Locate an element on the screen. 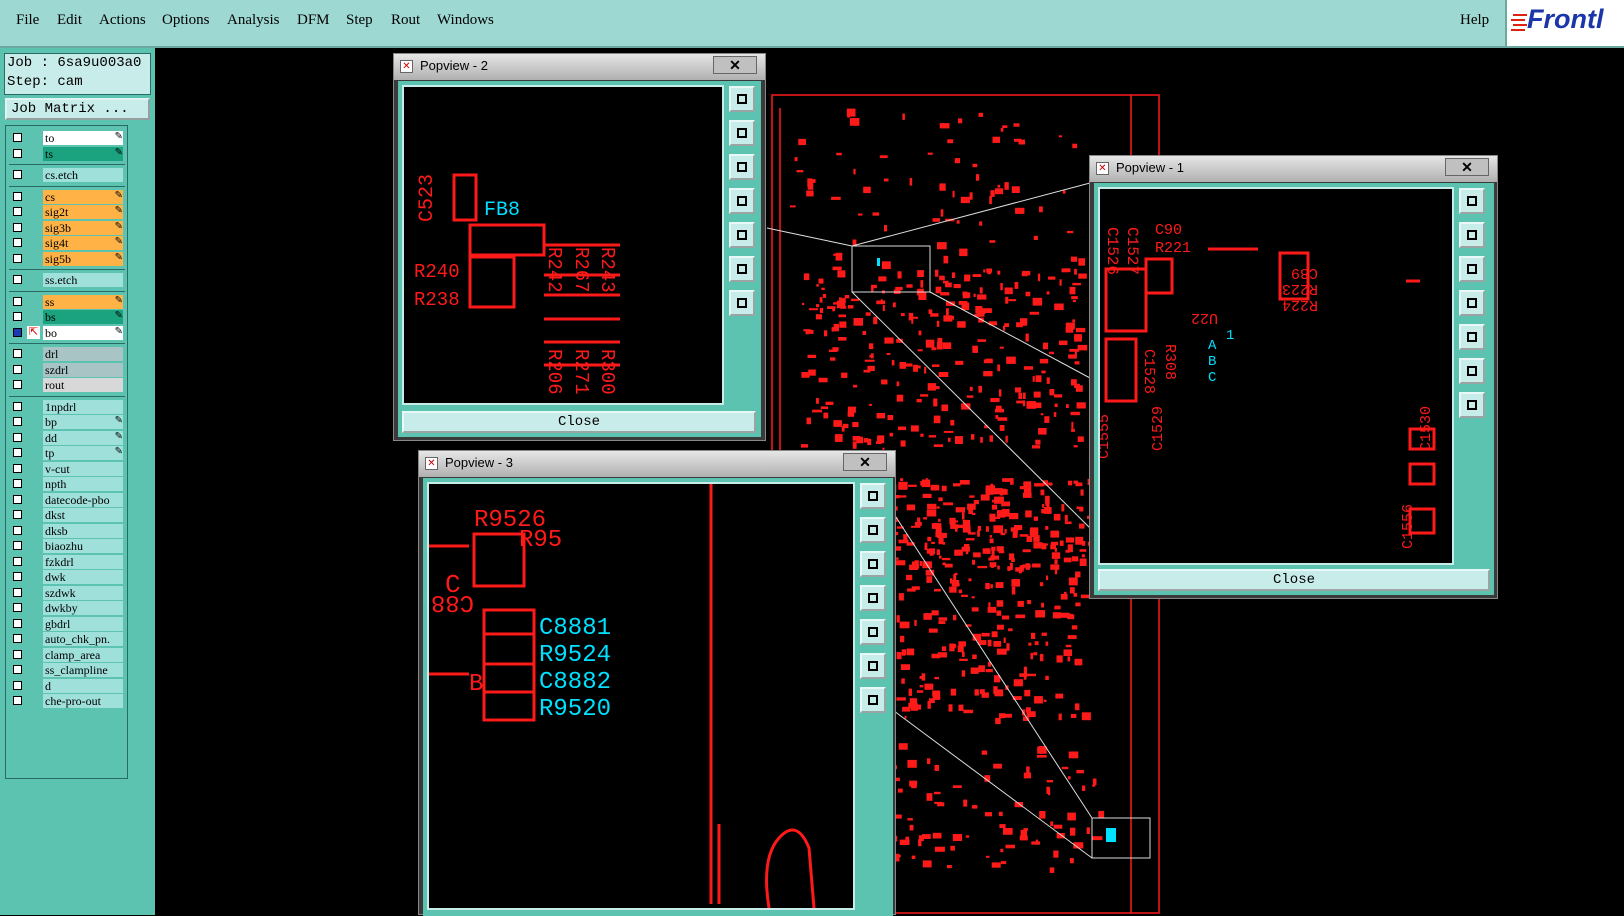  layer-row: npth is located at coordinates (67, 484).